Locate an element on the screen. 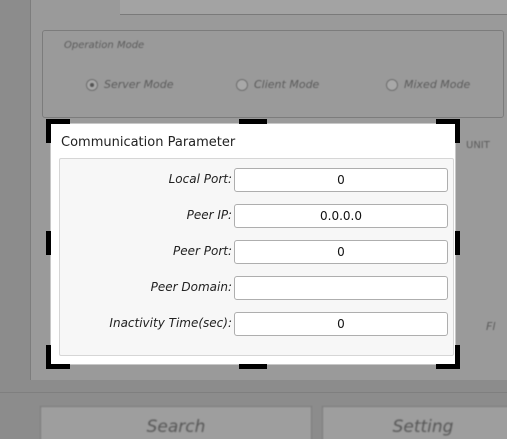 This screenshot has width=507, height=439. field-row-peer-domain: Peer Domain: is located at coordinates (256, 288).